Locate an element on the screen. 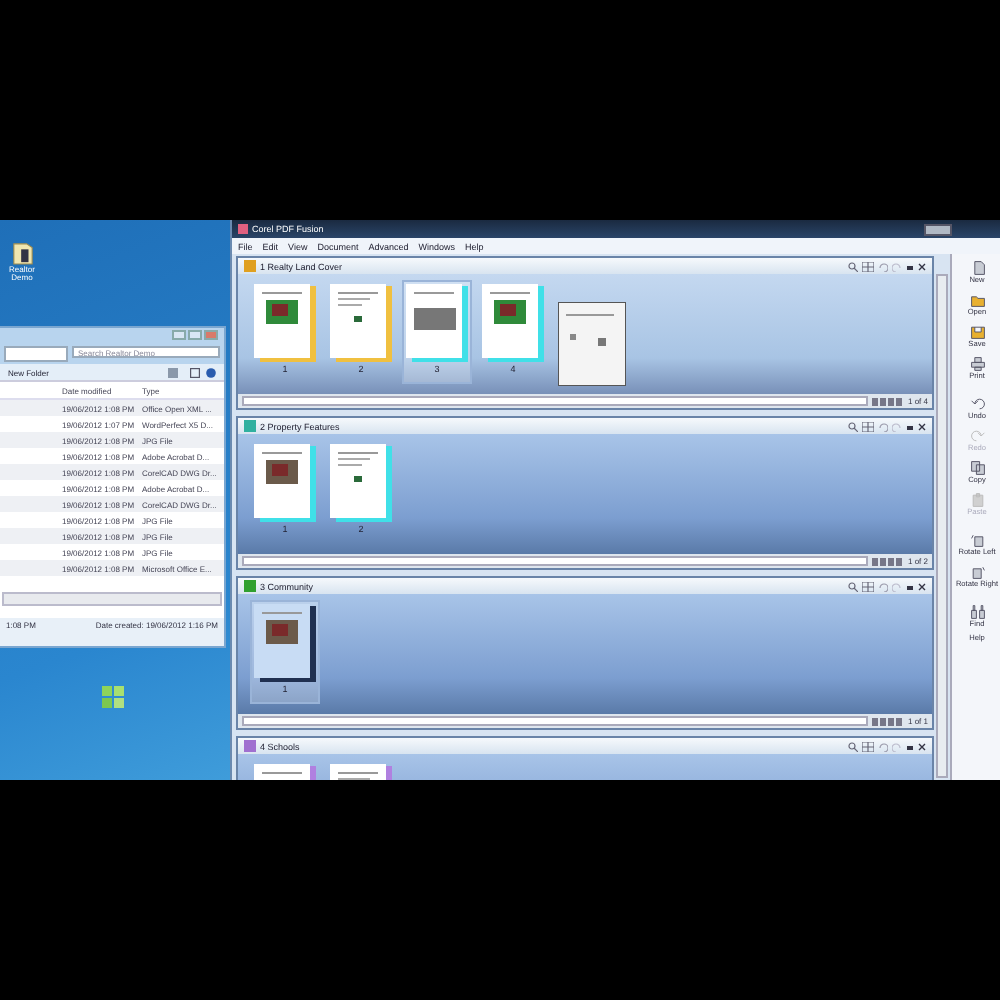  save-icon is located at coordinates (977, 332).